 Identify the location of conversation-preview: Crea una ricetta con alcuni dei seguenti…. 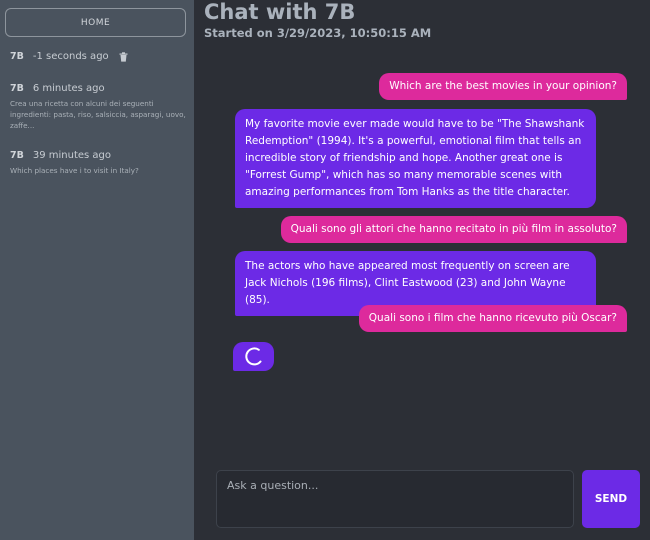
(98, 114).